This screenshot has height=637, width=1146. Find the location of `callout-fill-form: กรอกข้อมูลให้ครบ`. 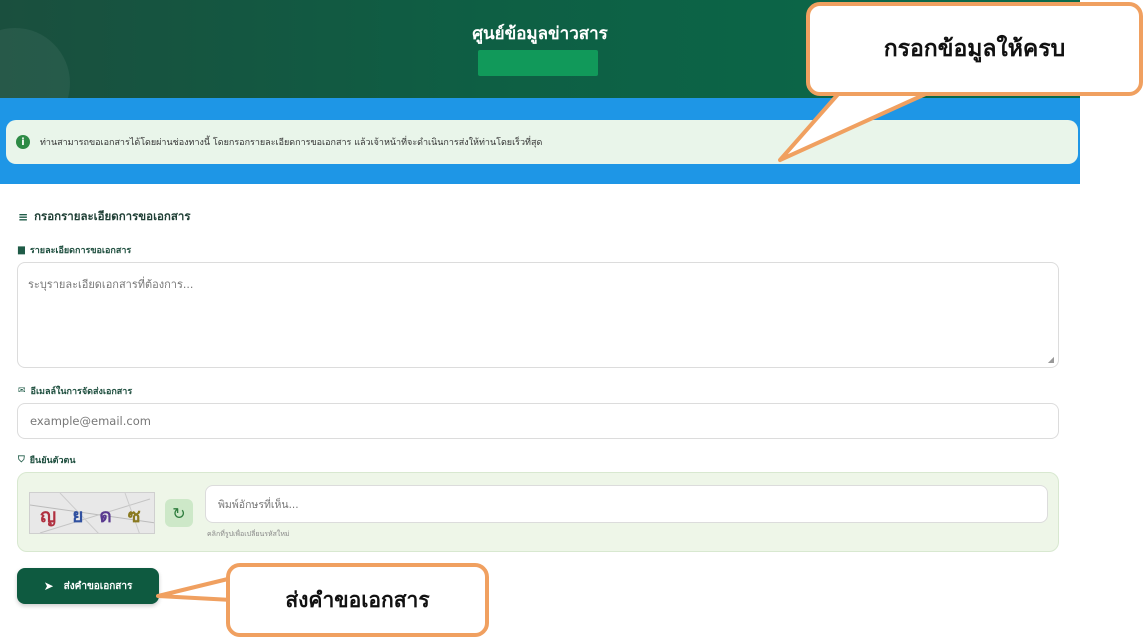

callout-fill-form: กรอกข้อมูลให้ครบ is located at coordinates (974, 49).